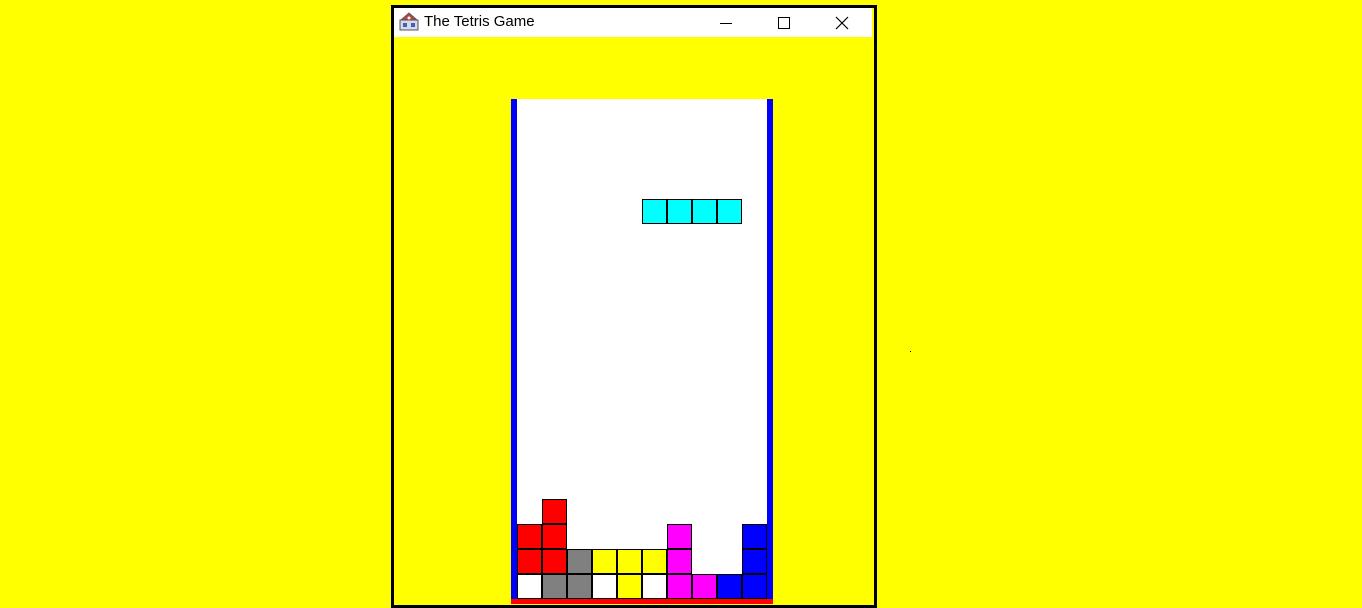  What do you see at coordinates (642, 601) in the screenshot?
I see `floor` at bounding box center [642, 601].